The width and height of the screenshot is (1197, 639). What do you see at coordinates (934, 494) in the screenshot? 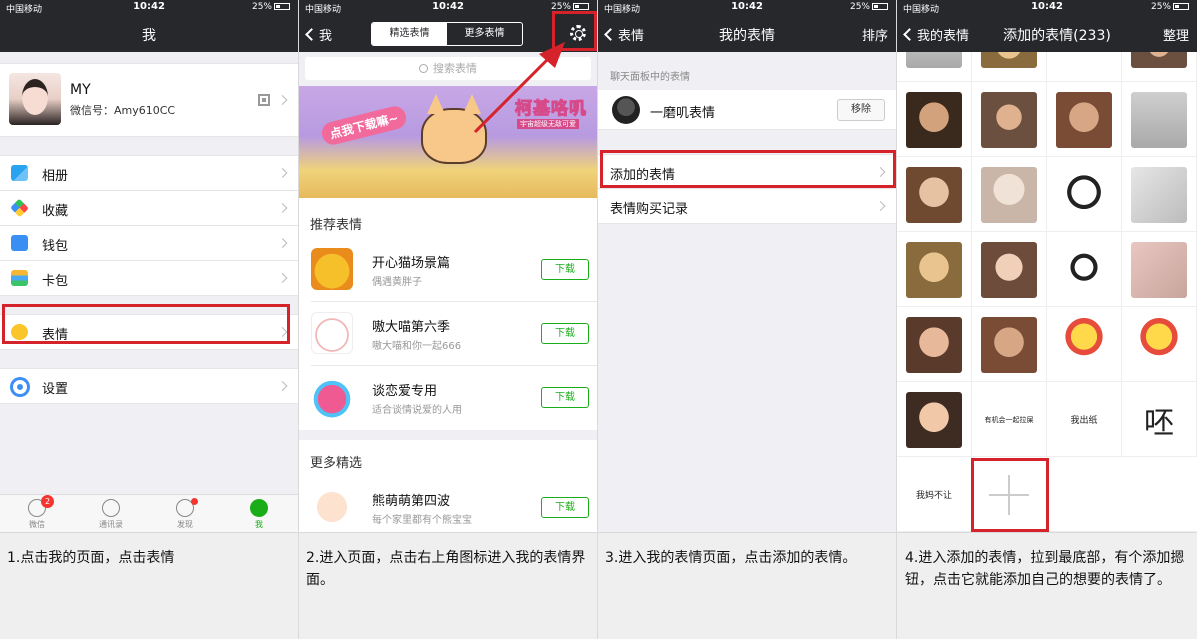
I see `sticker-cell: 我妈不让` at bounding box center [934, 494].